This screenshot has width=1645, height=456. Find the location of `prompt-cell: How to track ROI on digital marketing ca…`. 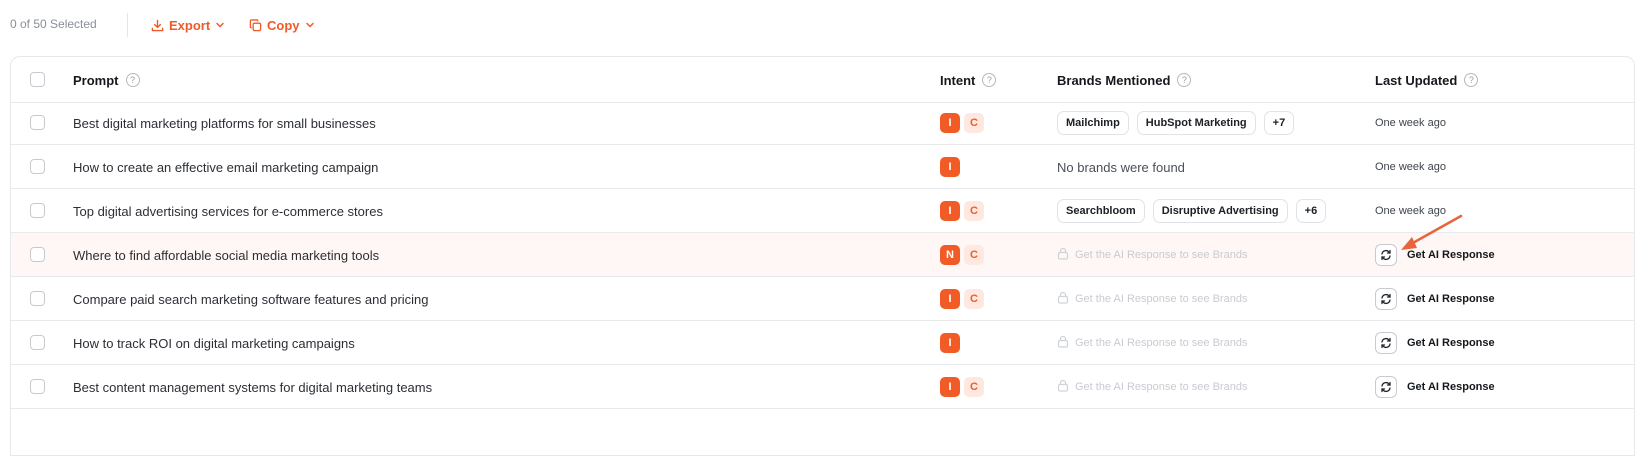

prompt-cell: How to track ROI on digital marketing ca… is located at coordinates (214, 343).